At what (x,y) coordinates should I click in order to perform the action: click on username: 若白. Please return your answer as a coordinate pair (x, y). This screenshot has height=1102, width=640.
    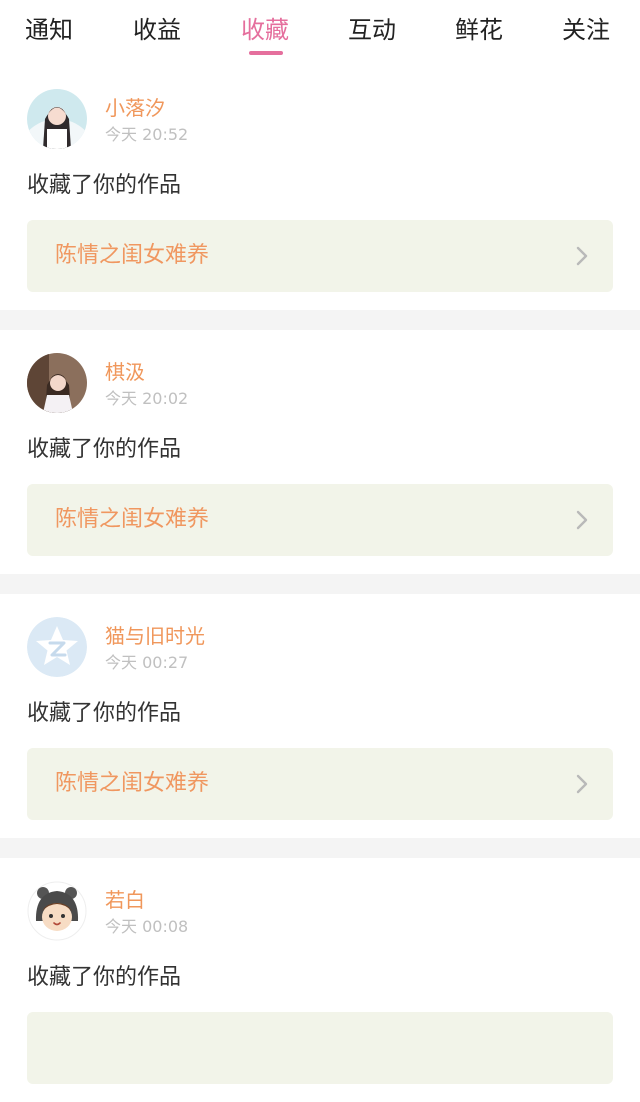
    Looking at the image, I should click on (125, 900).